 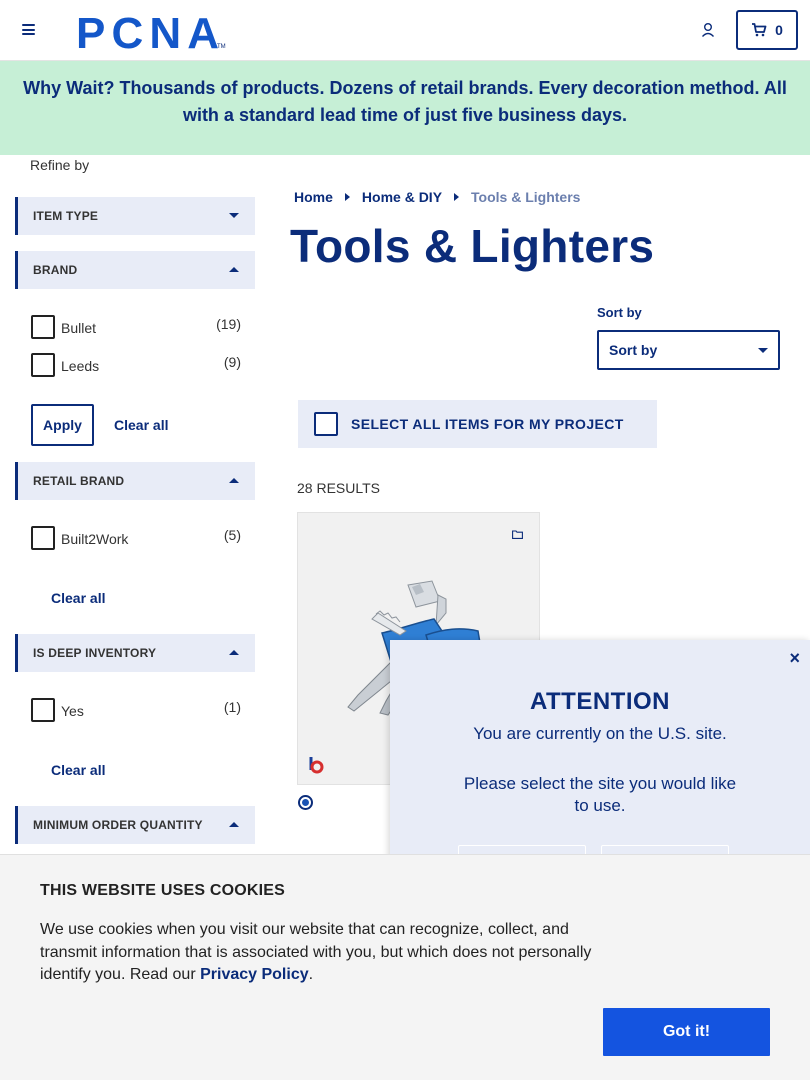 What do you see at coordinates (137, 327) in the screenshot?
I see `filter-option-bullet: Bullet (19)` at bounding box center [137, 327].